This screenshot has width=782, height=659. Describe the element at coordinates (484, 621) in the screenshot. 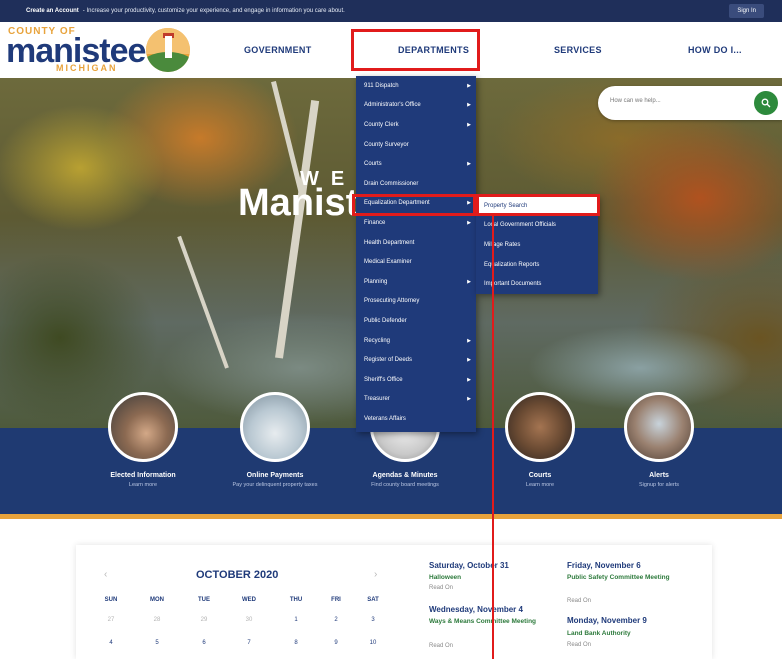

I see `event-title-link: Ways & Means Committee Meeting` at that location.